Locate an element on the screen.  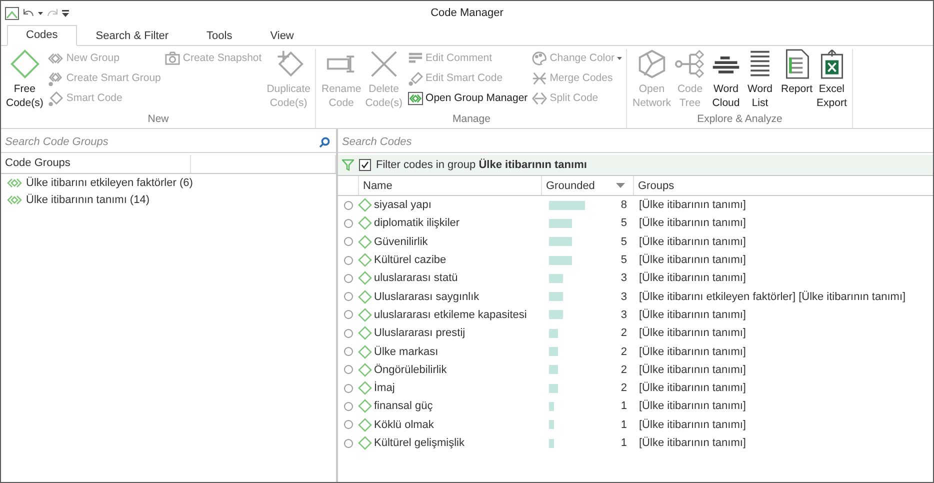
code-name: Ülke markası is located at coordinates (406, 352).